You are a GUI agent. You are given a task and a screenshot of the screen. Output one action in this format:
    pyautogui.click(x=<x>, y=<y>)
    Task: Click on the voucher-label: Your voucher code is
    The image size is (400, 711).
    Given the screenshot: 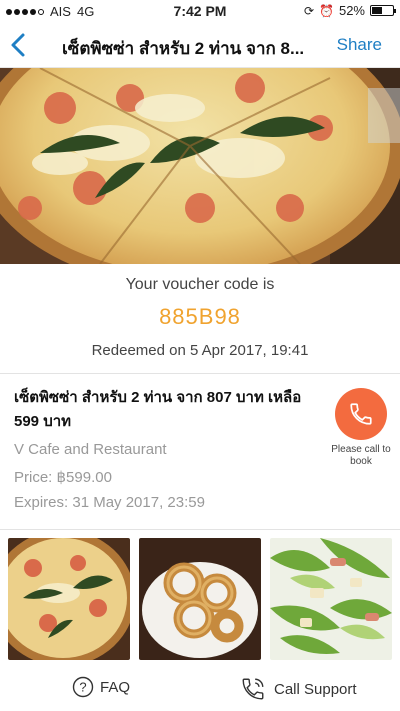 What is the action you would take?
    pyautogui.click(x=200, y=284)
    